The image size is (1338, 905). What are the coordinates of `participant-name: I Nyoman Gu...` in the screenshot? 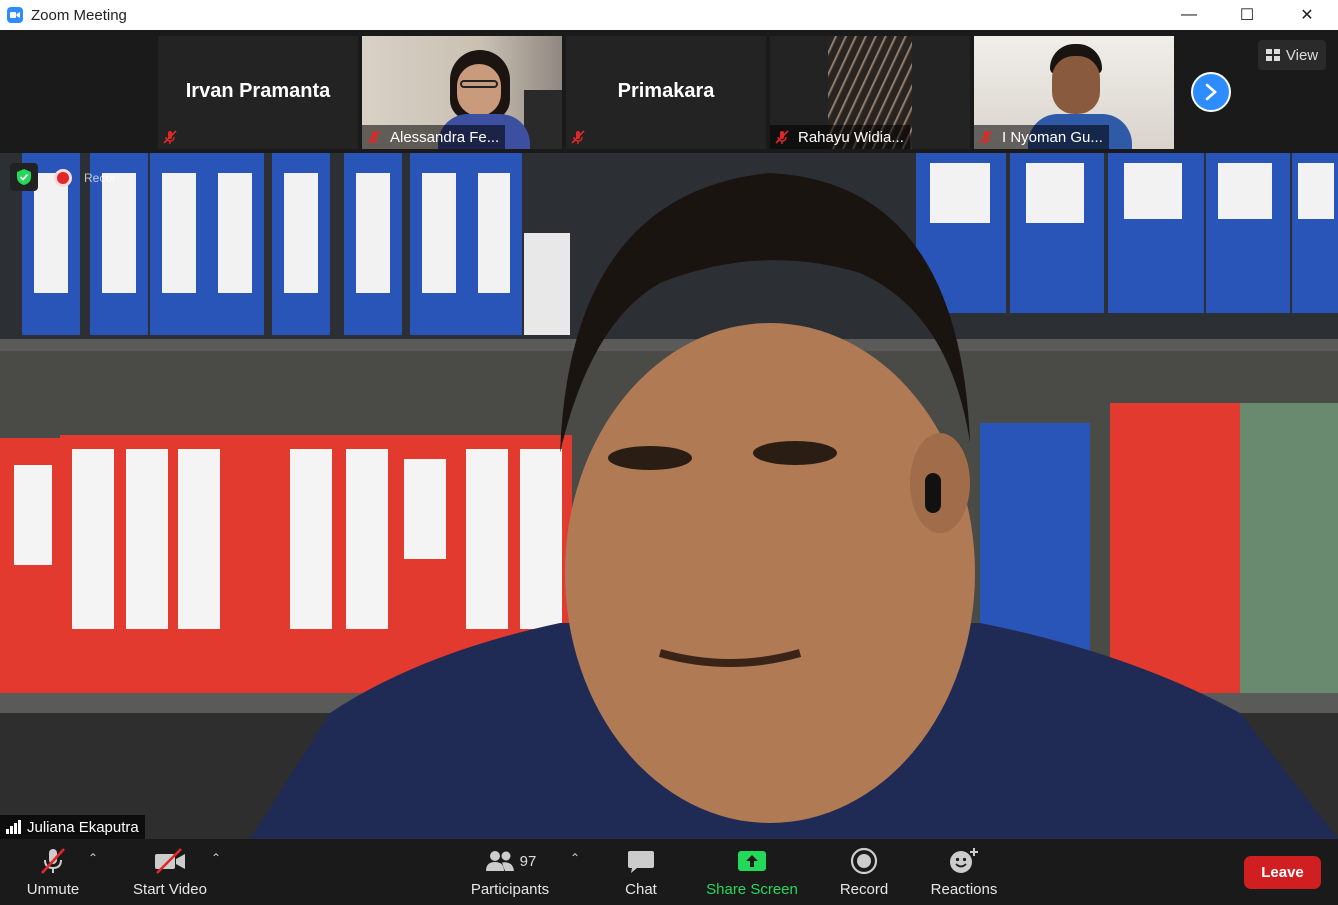 It's located at (1052, 137).